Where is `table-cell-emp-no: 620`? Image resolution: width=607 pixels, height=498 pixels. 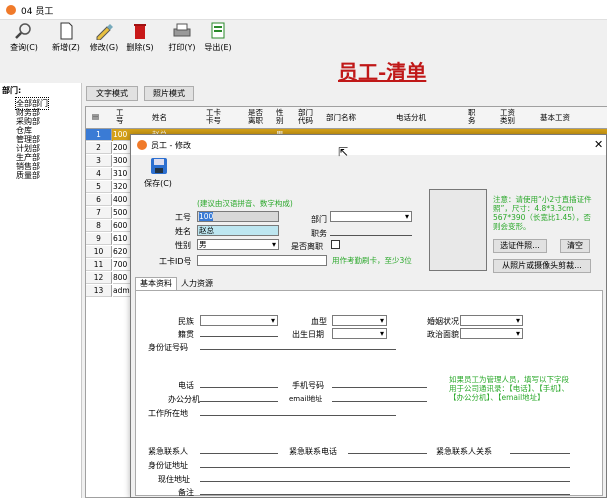 table-cell-emp-no: 620 is located at coordinates (122, 252).